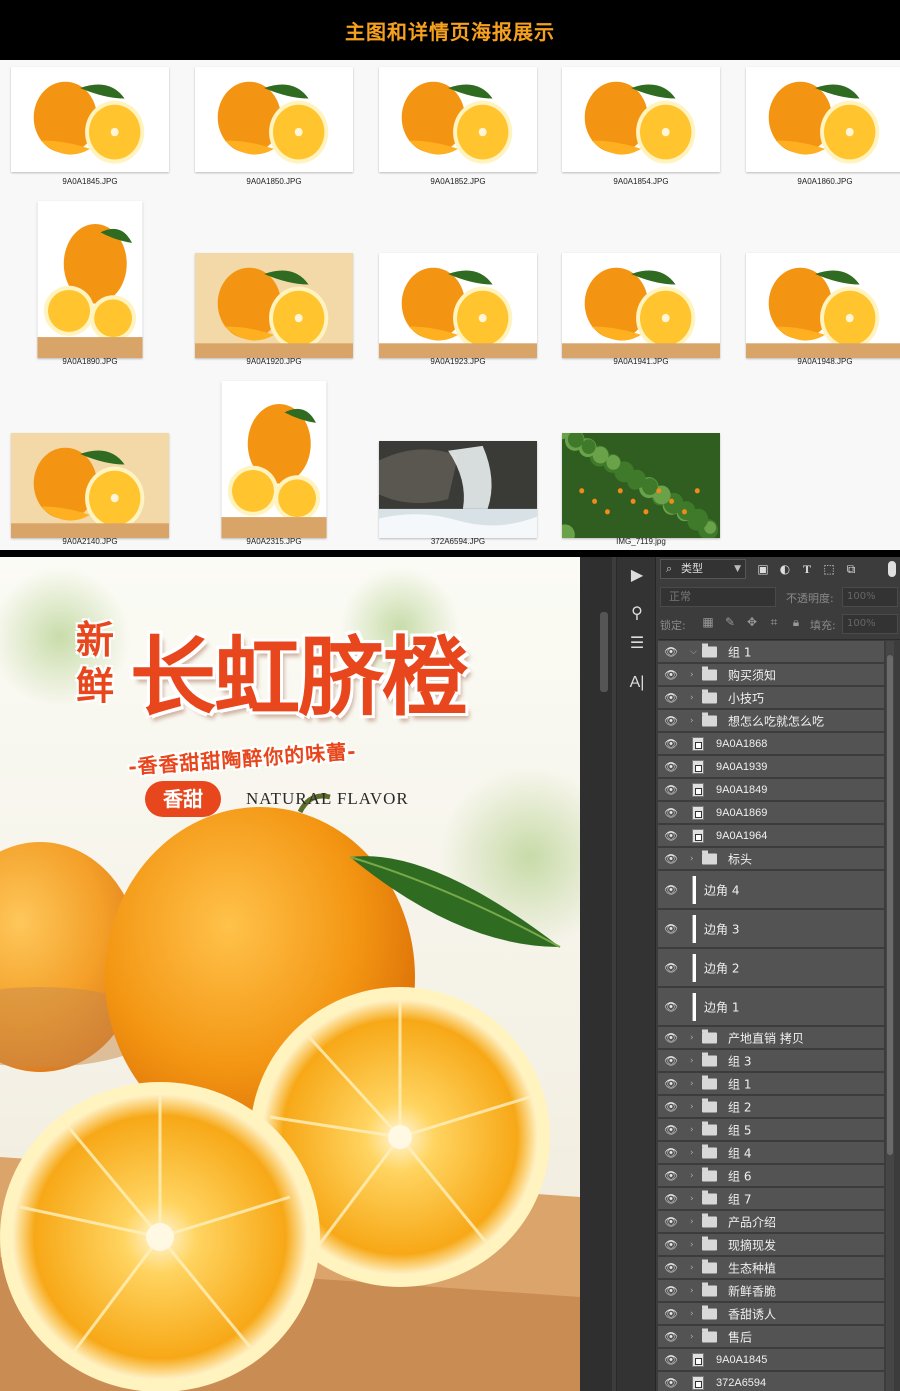 Image resolution: width=900 pixels, height=1391 pixels. I want to click on character-icon: A|, so click(637, 683).